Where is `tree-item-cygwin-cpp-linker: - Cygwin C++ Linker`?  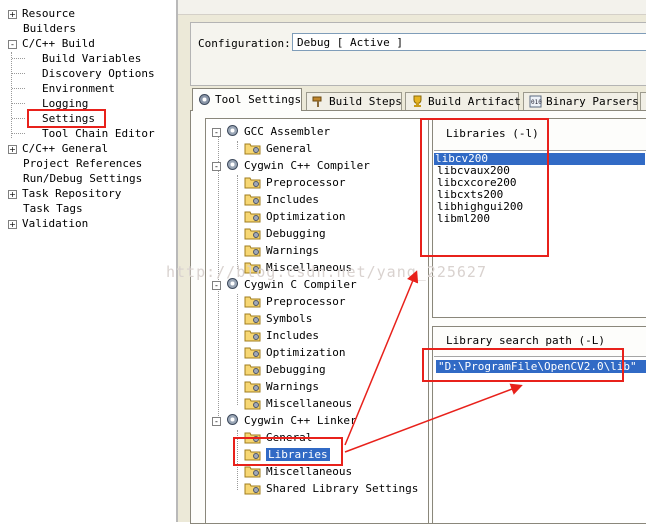 tree-item-cygwin-cpp-linker: - Cygwin C++ Linker is located at coordinates (284, 421).